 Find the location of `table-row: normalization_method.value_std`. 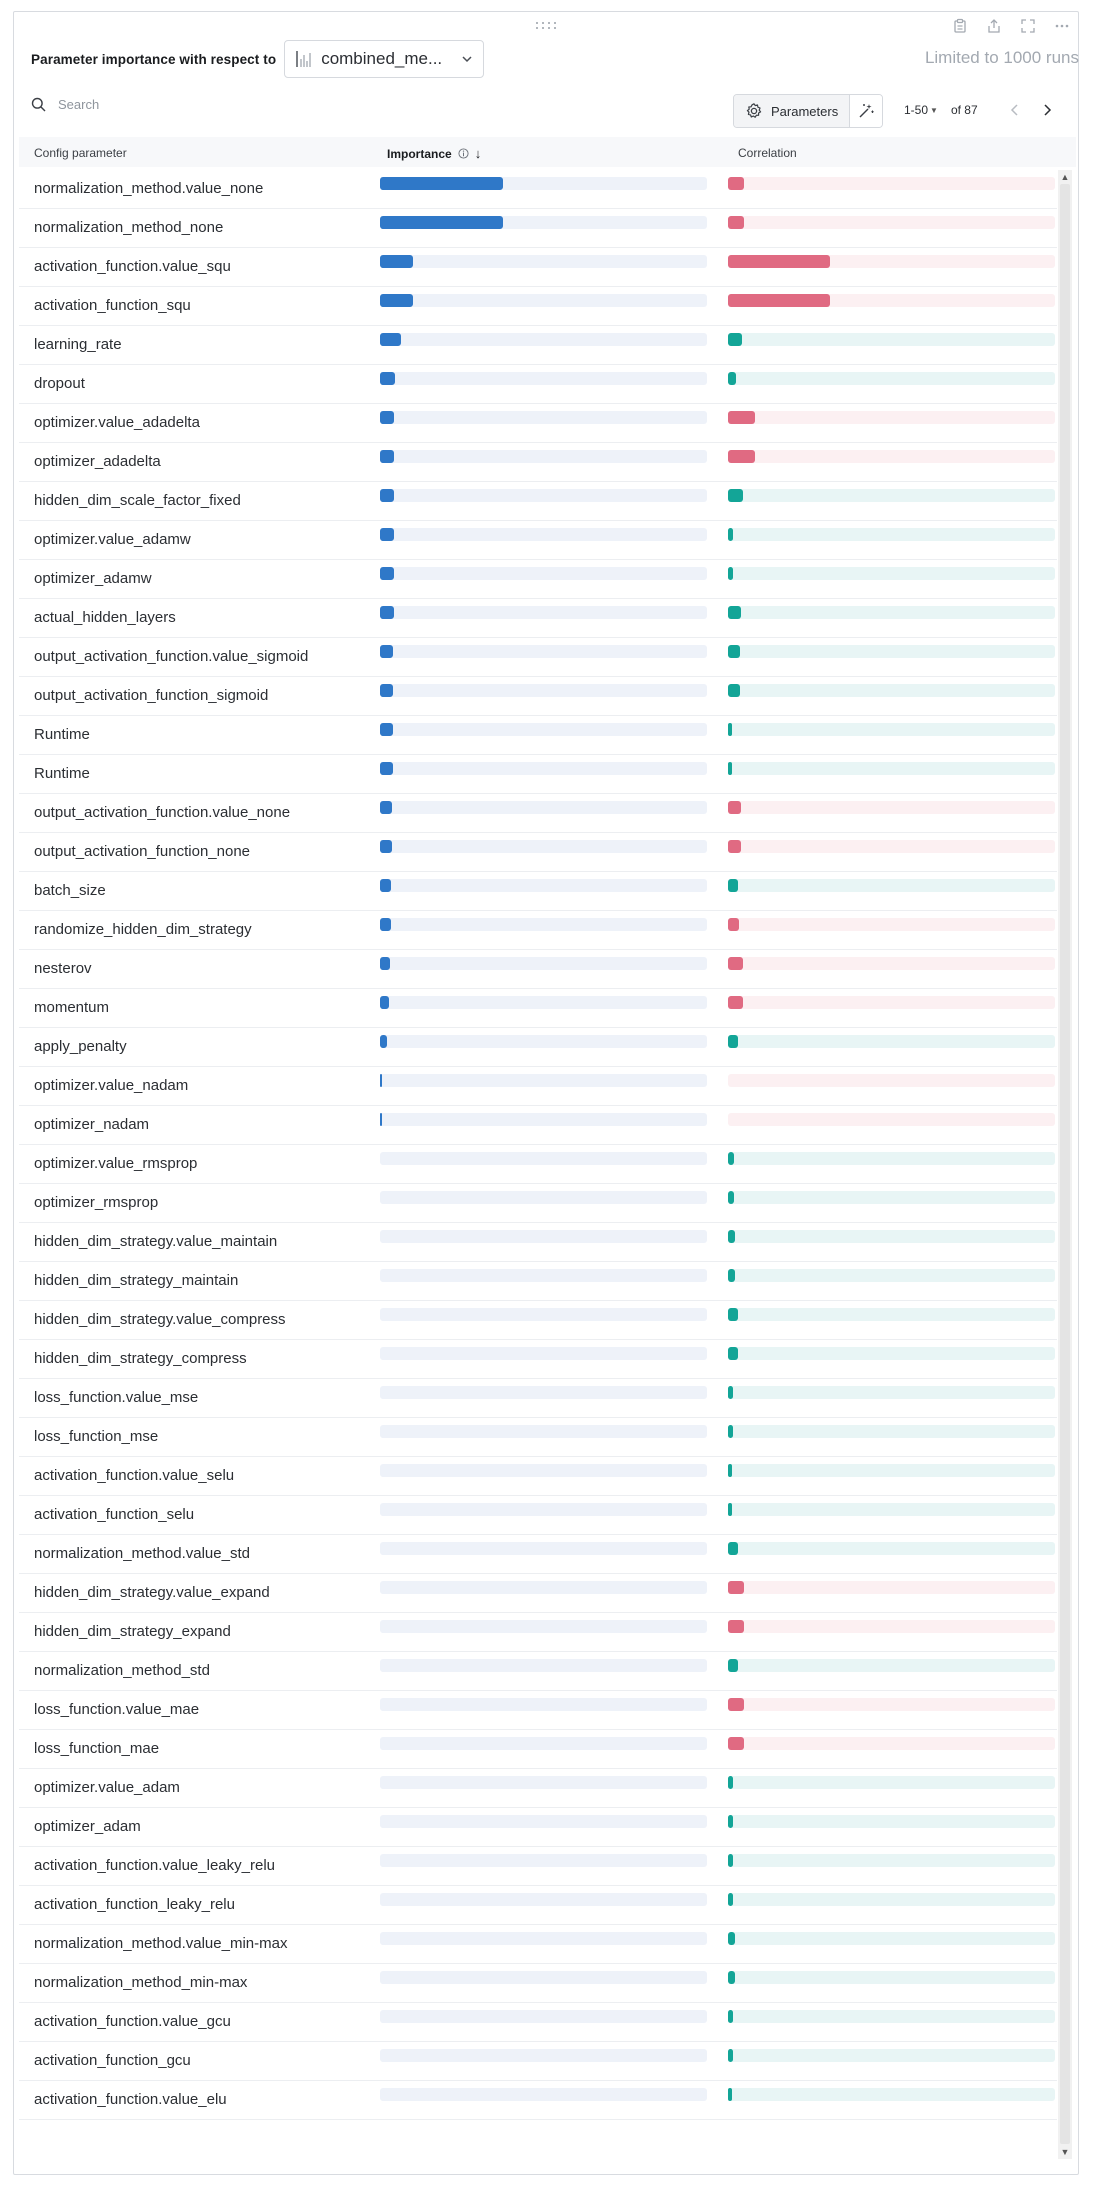

table-row: normalization_method.value_std is located at coordinates (538, 1554).